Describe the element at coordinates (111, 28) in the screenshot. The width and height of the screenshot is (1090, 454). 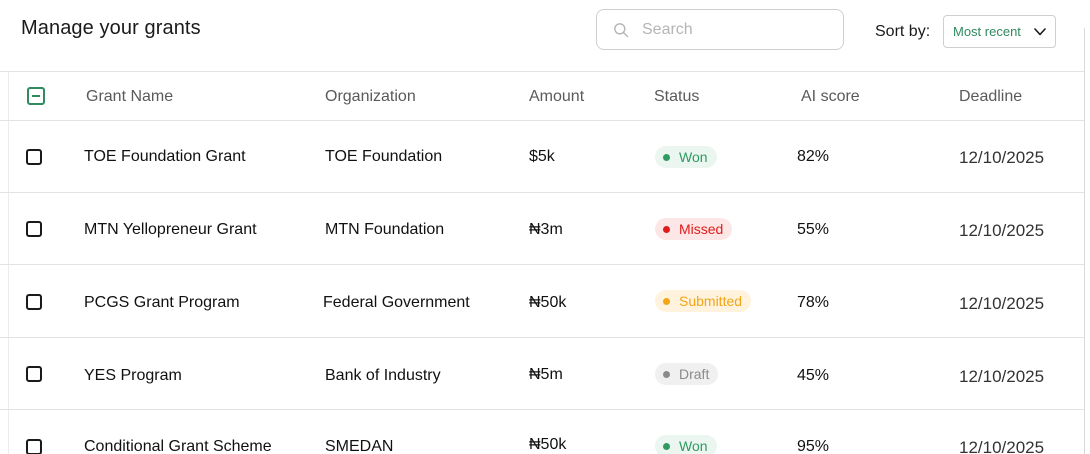
I see `page-title: Manage your grants` at that location.